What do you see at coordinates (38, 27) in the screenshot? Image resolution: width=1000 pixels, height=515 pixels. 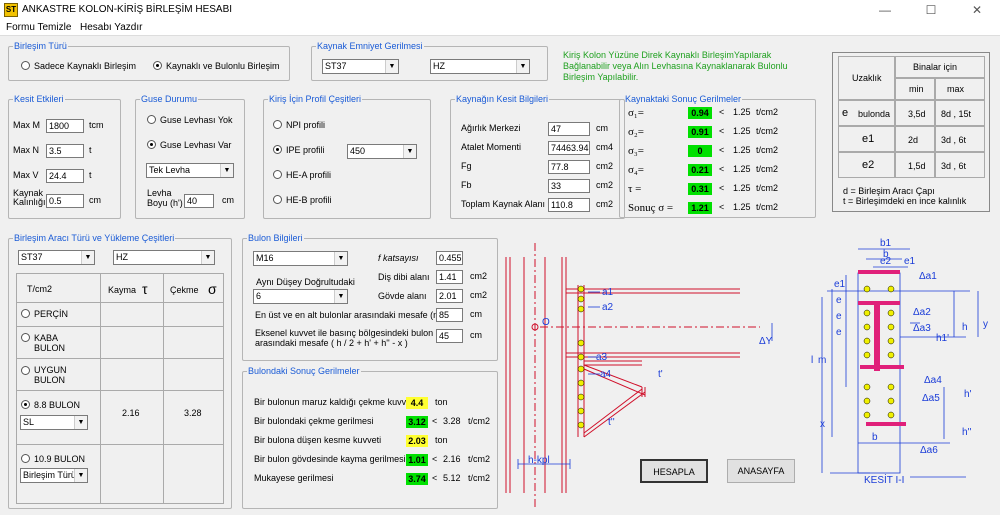 I see `menu-formu-temizle: Formu Temizle` at bounding box center [38, 27].